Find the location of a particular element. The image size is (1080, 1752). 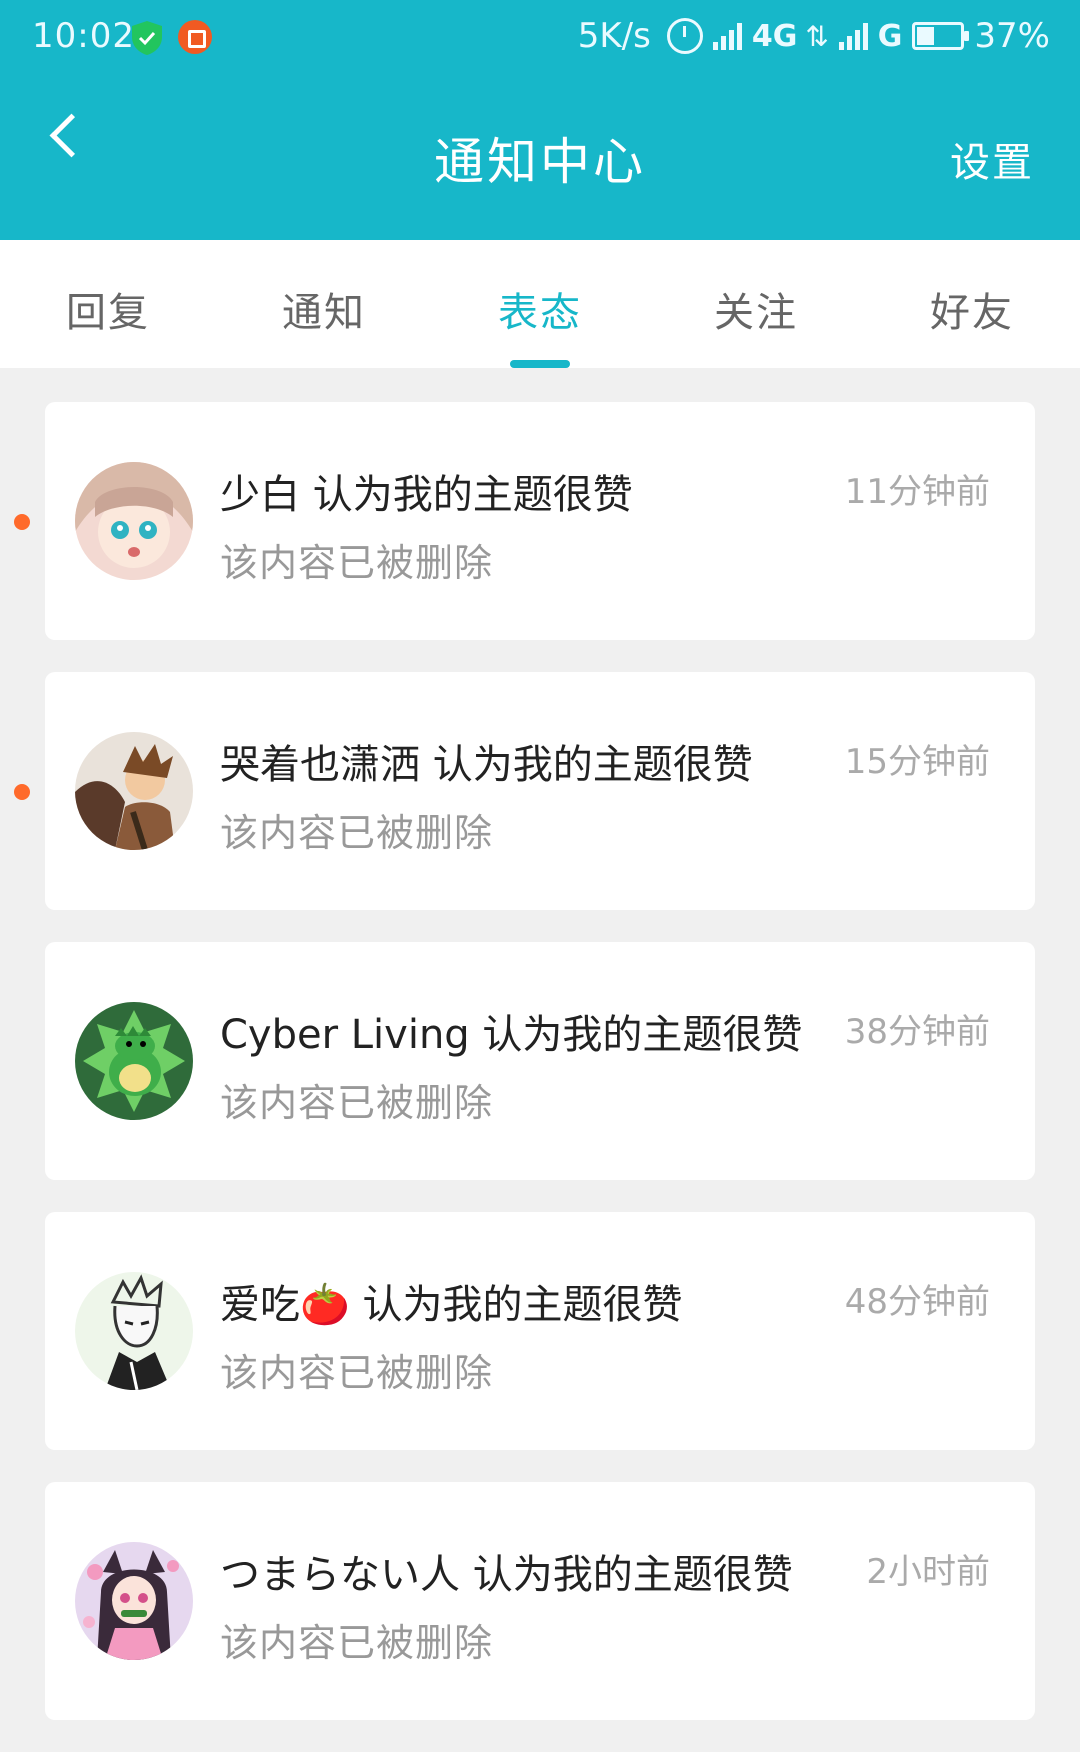

alarm-icon is located at coordinates (684, 36).